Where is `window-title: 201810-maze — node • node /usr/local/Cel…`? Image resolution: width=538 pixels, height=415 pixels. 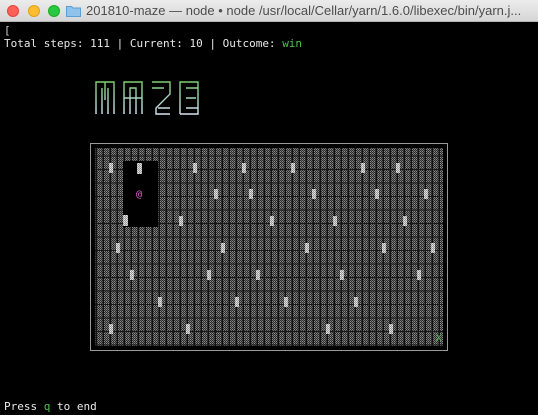 window-title: 201810-maze — node • node /usr/local/Cel… is located at coordinates (304, 10).